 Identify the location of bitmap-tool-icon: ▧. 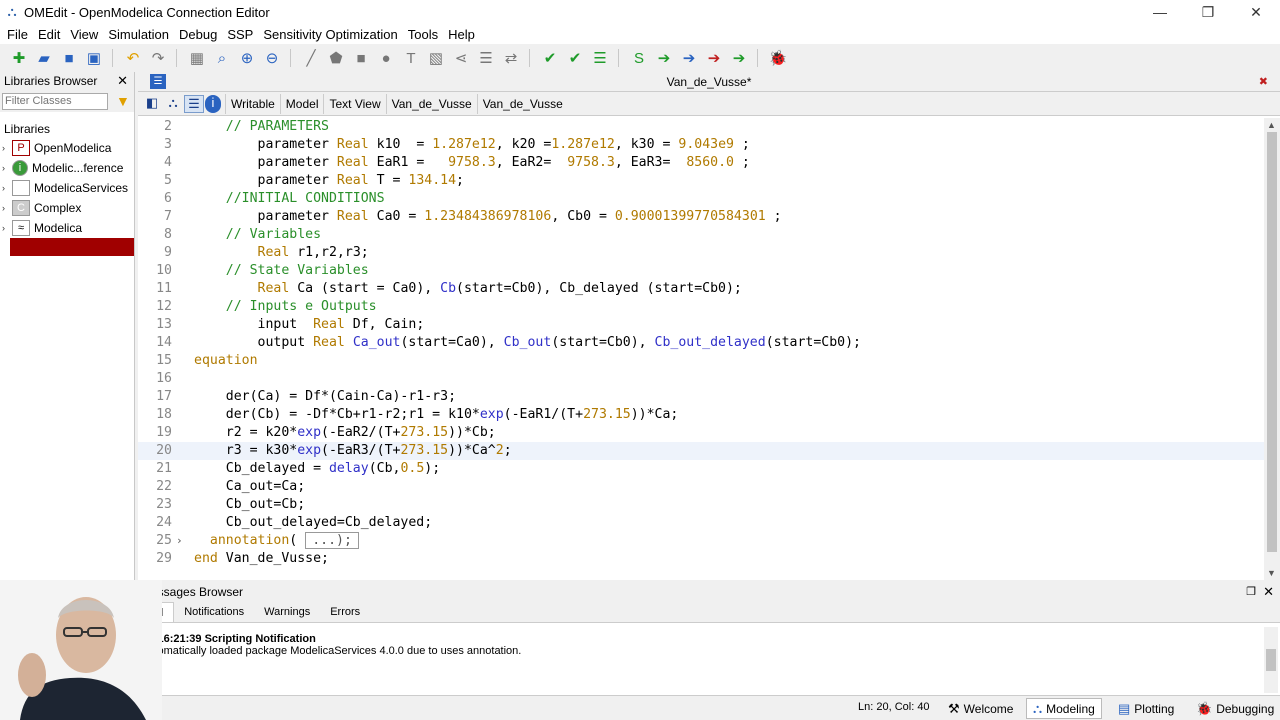
(436, 58).